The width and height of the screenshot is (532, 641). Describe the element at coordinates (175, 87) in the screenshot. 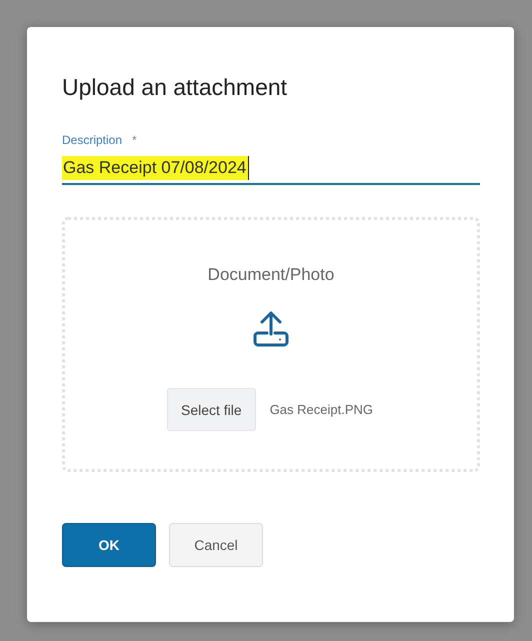

I see `dialog-title: Upload an attachment` at that location.